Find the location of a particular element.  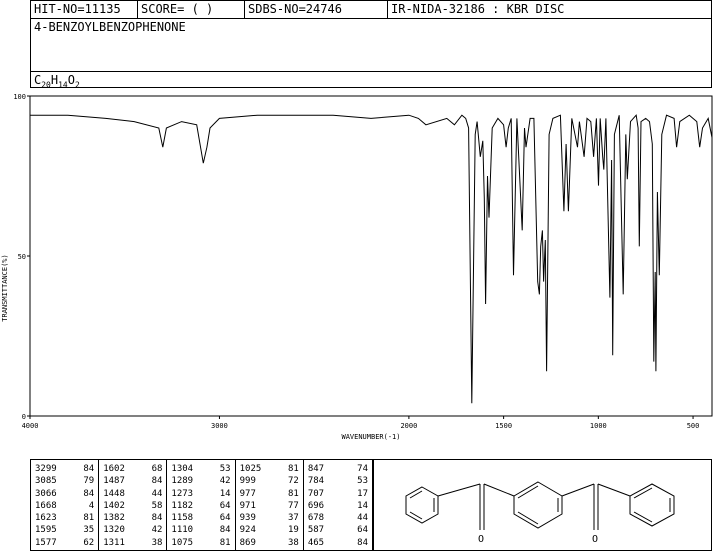

peak-row: 3066 84 is located at coordinates (64, 494).